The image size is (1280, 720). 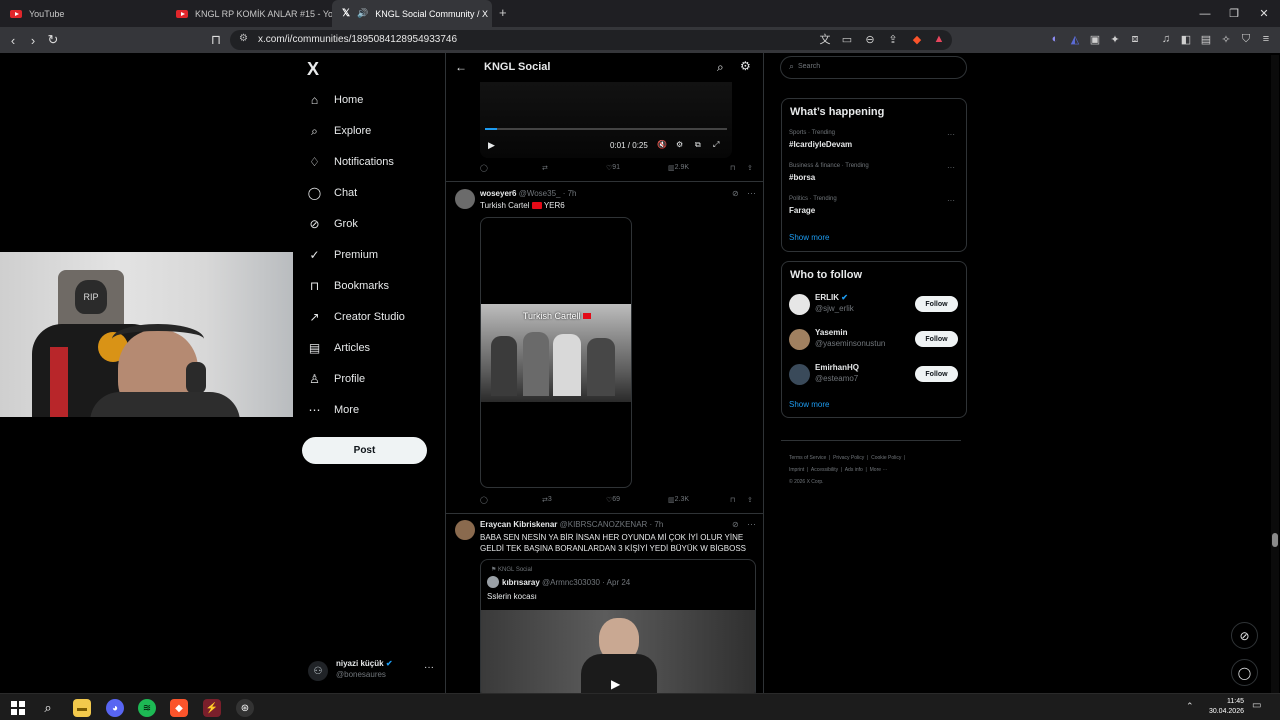 I want to click on wallet-icon: ▤, so click(x=1206, y=39).